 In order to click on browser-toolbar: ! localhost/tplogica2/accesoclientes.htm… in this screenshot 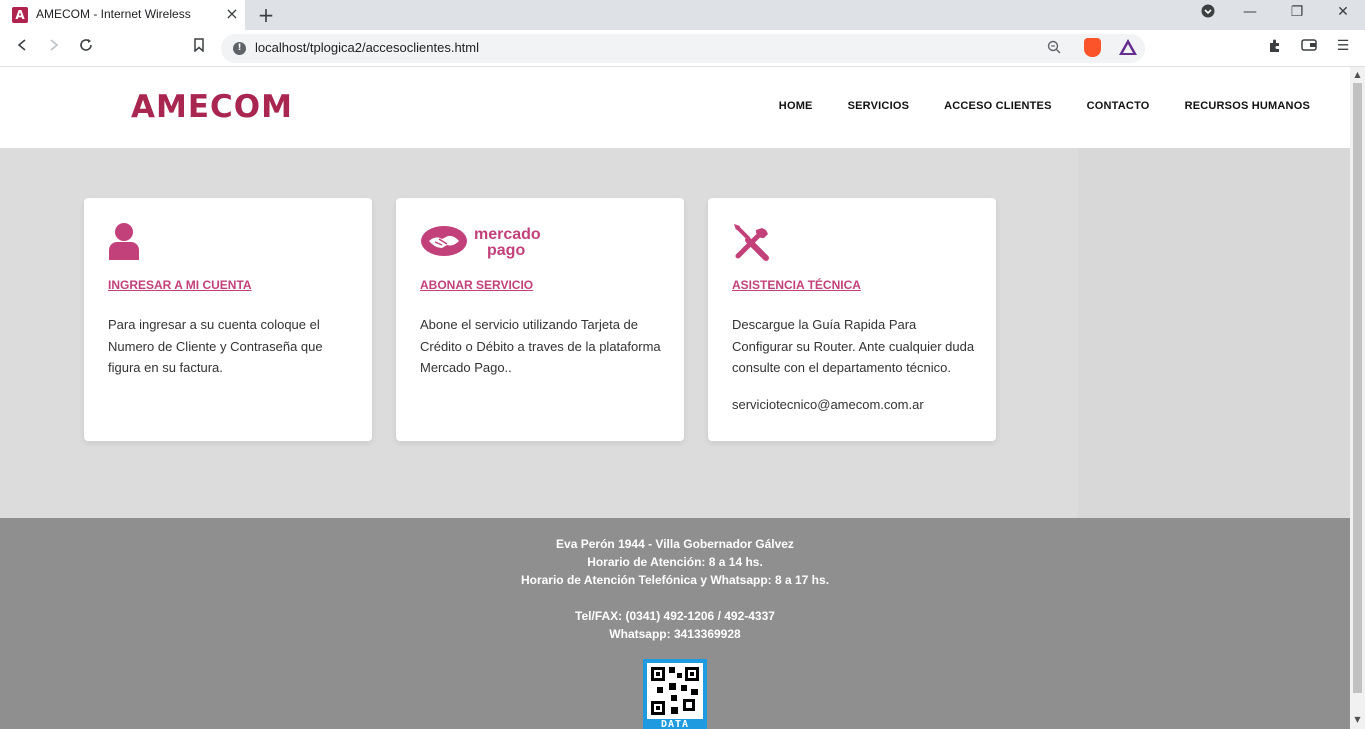, I will do `click(682, 48)`.